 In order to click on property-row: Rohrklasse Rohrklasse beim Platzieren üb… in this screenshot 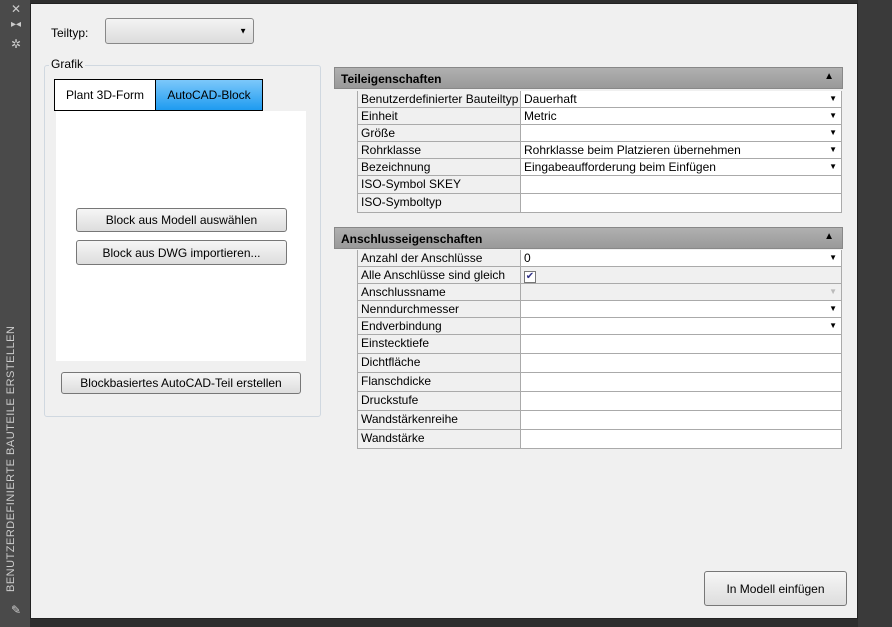, I will do `click(599, 150)`.